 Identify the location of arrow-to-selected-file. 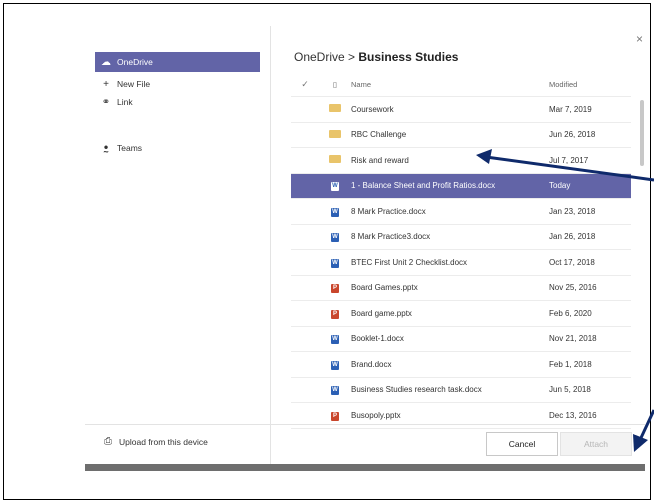
(565, 165).